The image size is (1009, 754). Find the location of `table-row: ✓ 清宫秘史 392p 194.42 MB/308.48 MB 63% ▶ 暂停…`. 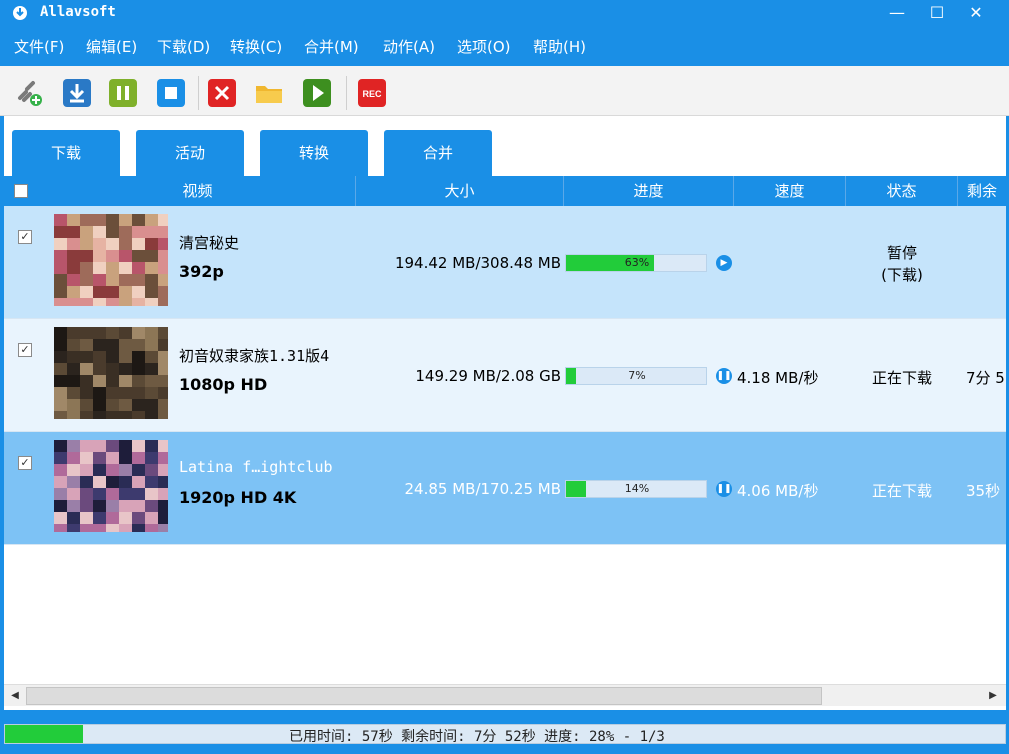

table-row: ✓ 清宫秘史 392p 194.42 MB/308.48 MB 63% ▶ 暂停… is located at coordinates (505, 262).